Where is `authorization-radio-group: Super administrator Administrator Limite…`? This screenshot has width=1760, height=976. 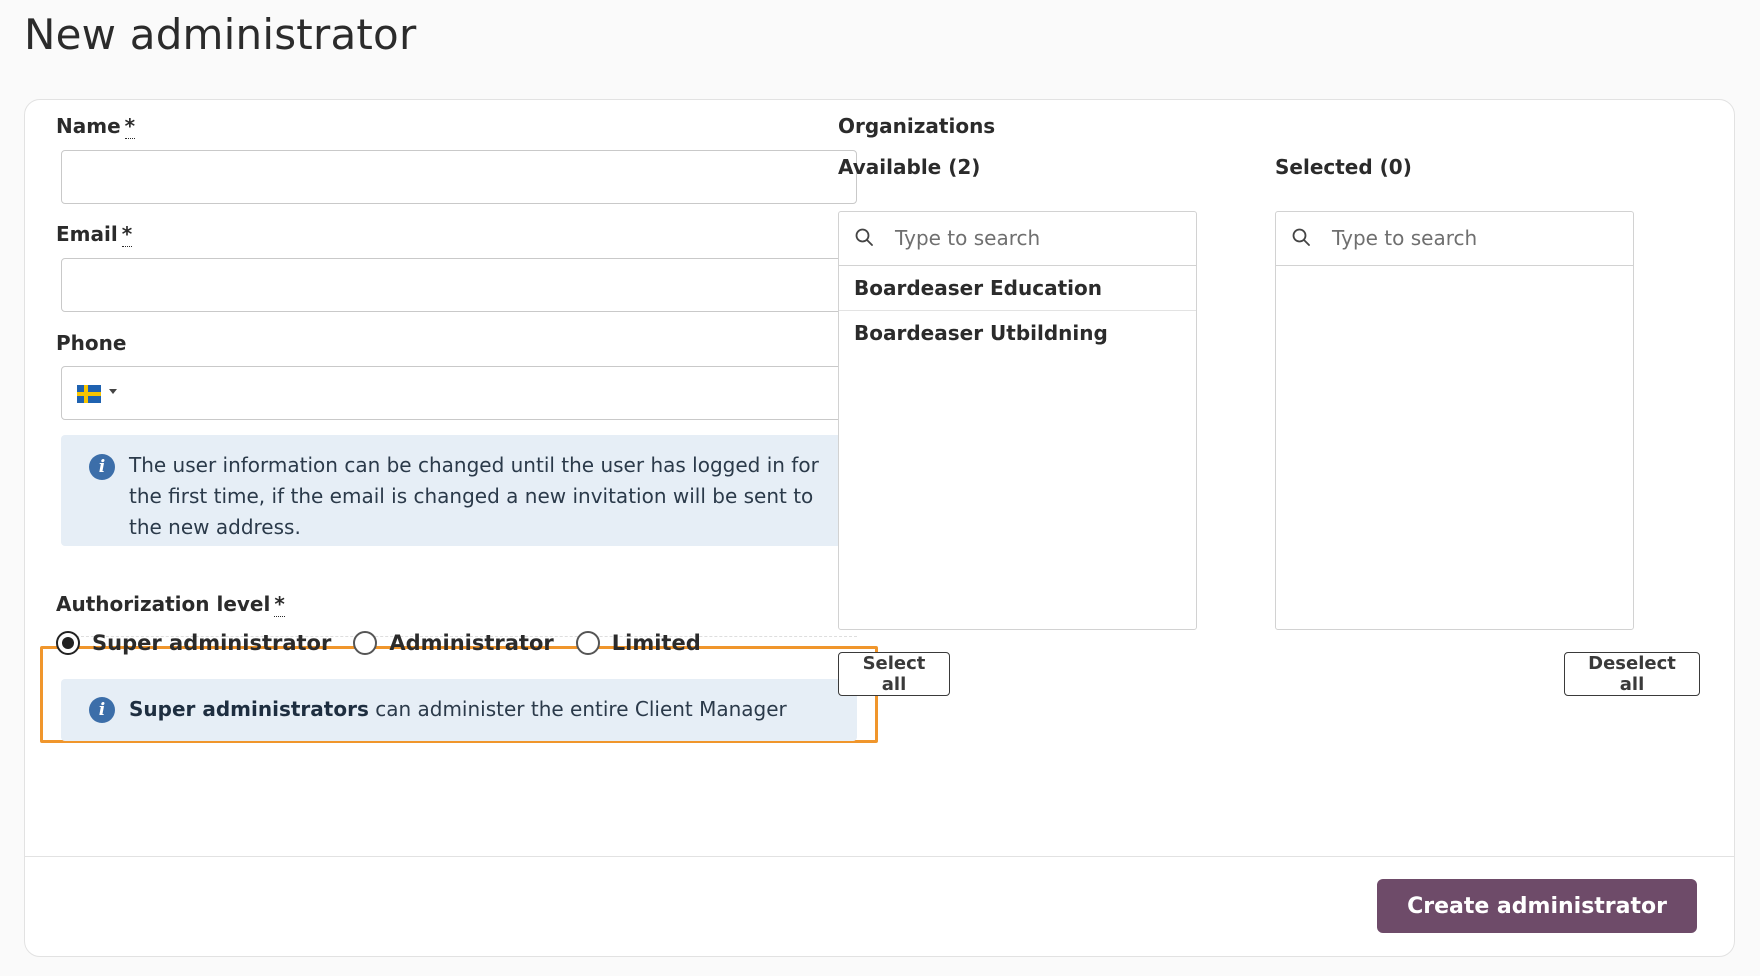 authorization-radio-group: Super administrator Administrator Limite… is located at coordinates (389, 643).